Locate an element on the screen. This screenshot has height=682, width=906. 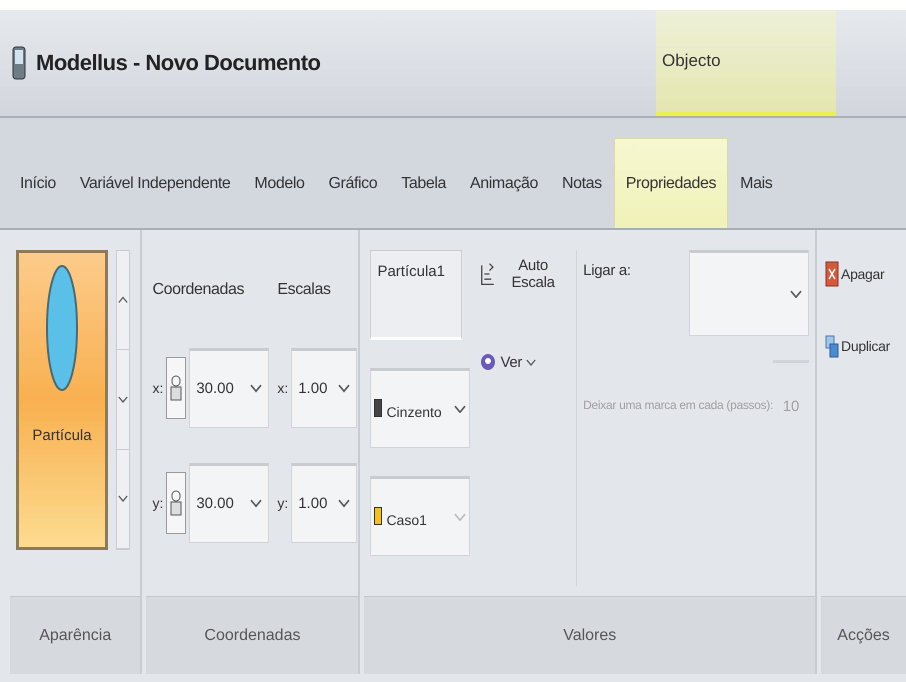
link-dropdown is located at coordinates (749, 293).